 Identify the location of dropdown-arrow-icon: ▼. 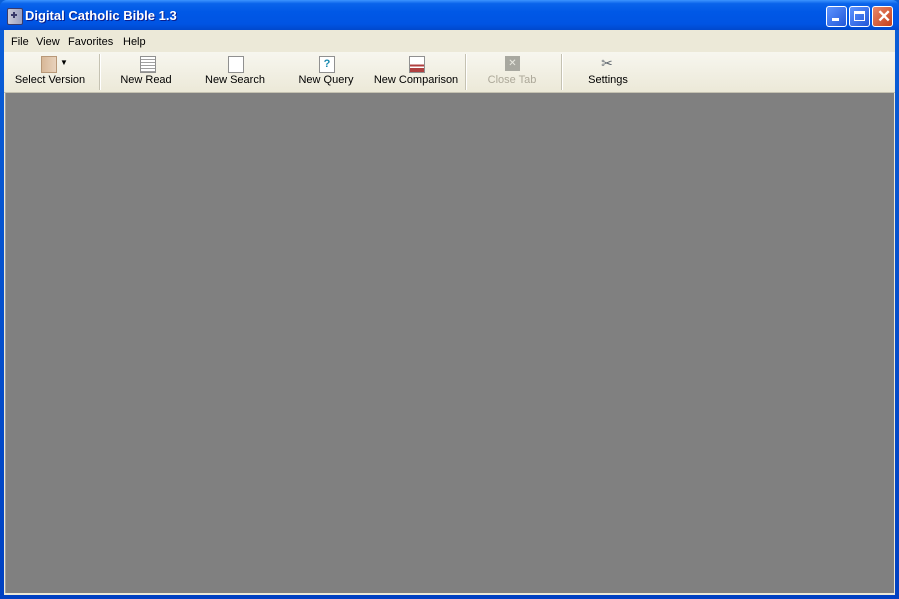
(64, 62).